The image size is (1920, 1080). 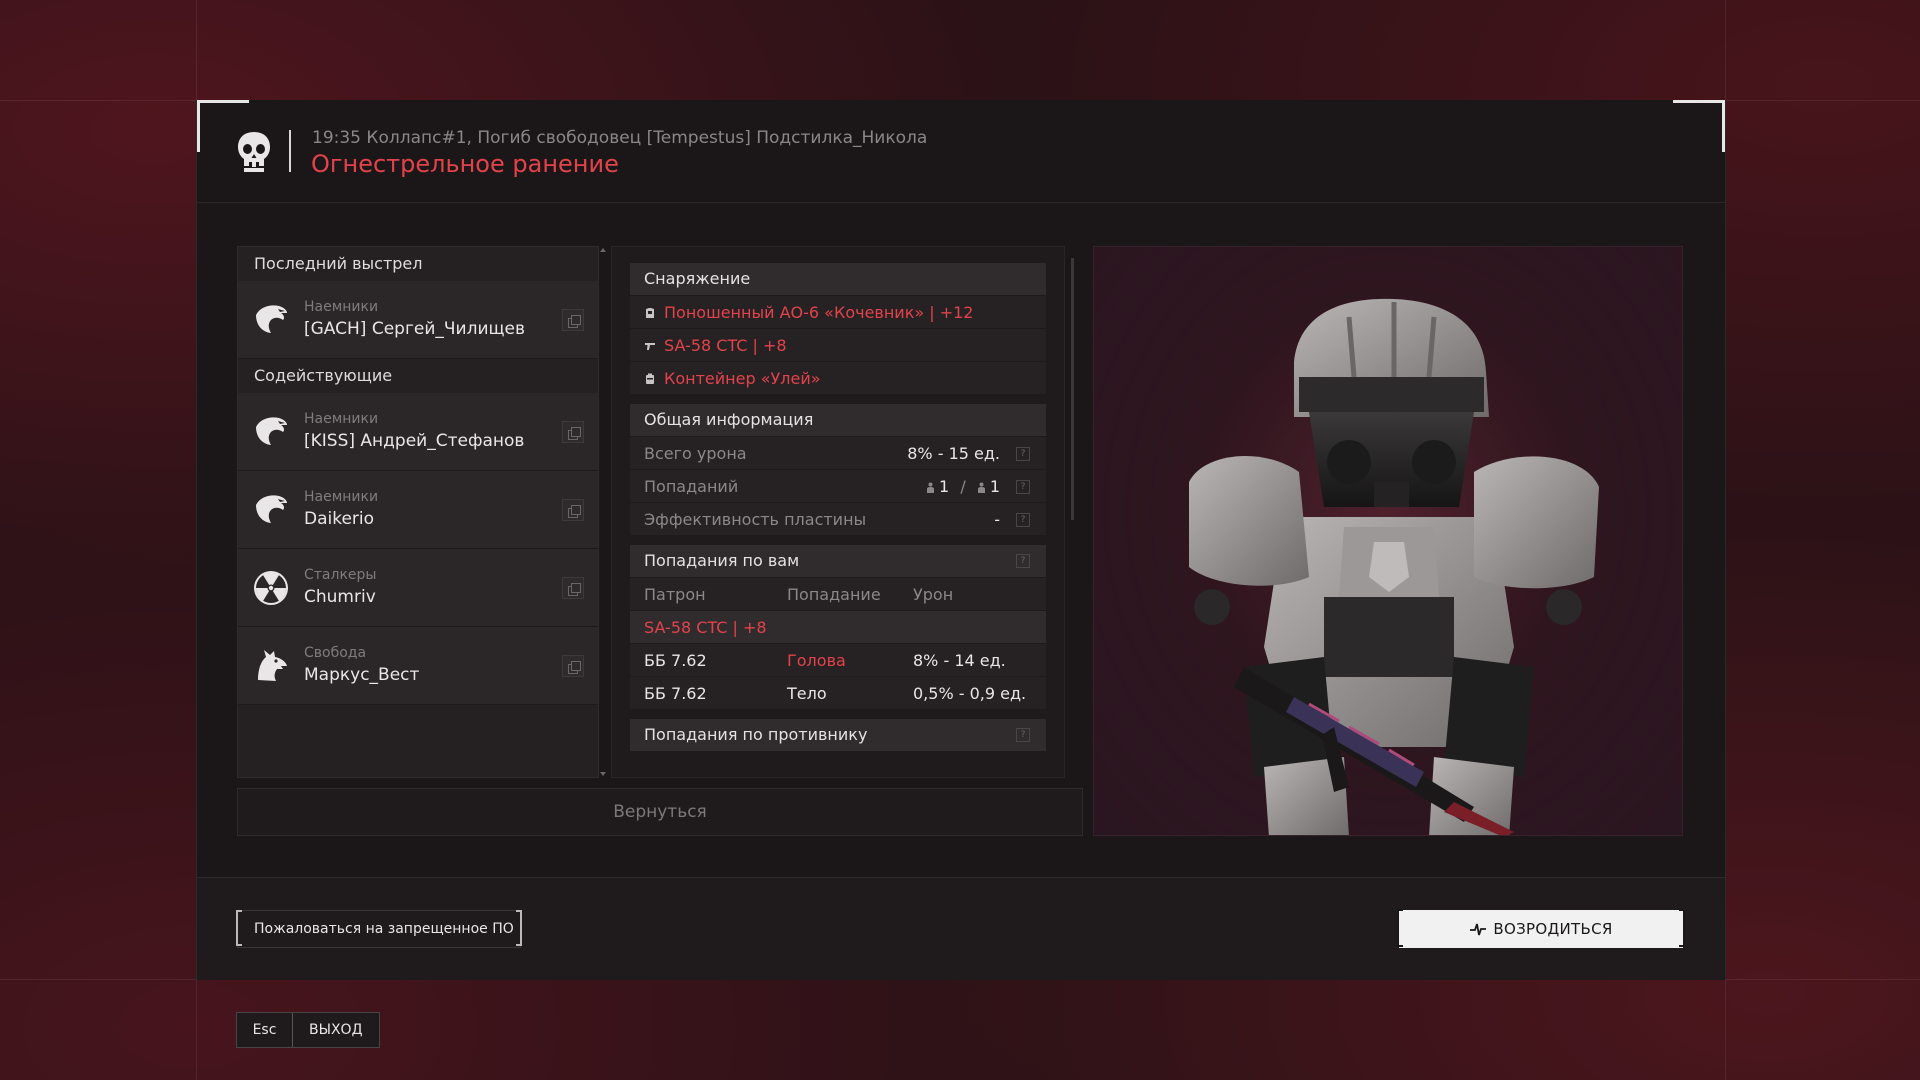 What do you see at coordinates (340, 575) in the screenshot?
I see `assistant-faction: Сталкеры` at bounding box center [340, 575].